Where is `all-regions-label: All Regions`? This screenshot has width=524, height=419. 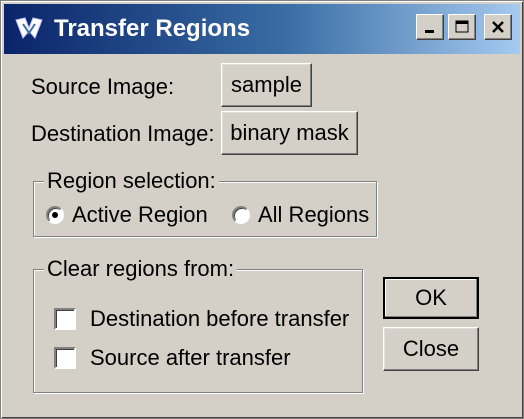
all-regions-label: All Regions is located at coordinates (314, 214).